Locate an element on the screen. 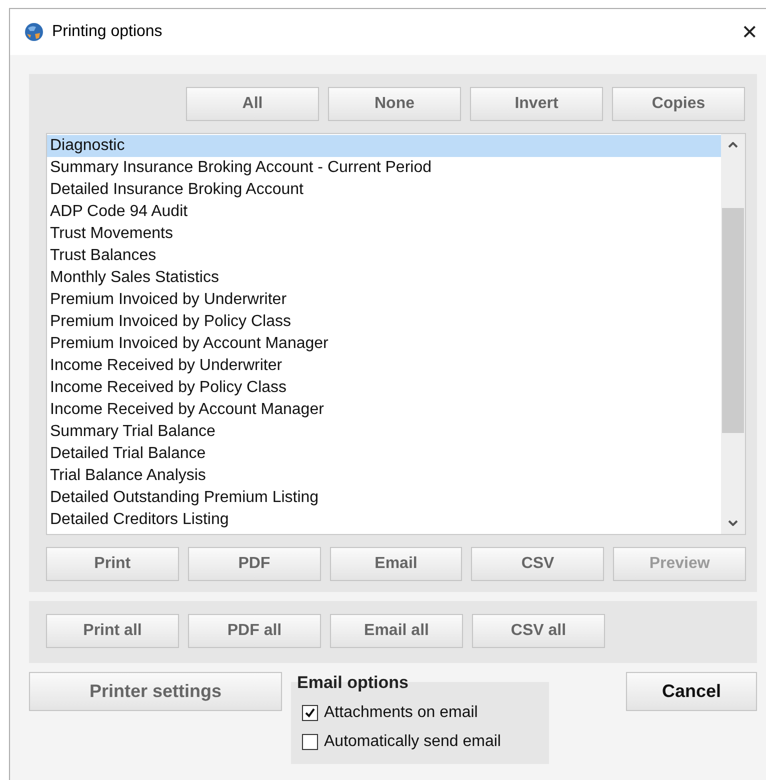 This screenshot has height=780, width=766. print-all-button: Print all is located at coordinates (112, 631).